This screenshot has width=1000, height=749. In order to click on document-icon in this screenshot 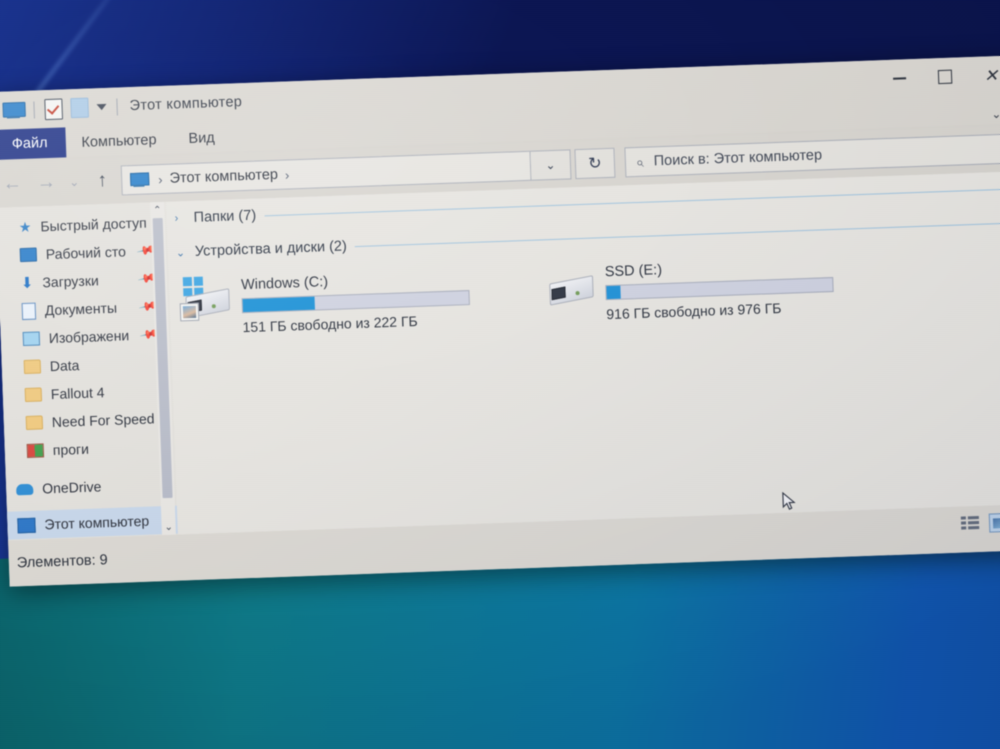, I will do `click(29, 311)`.